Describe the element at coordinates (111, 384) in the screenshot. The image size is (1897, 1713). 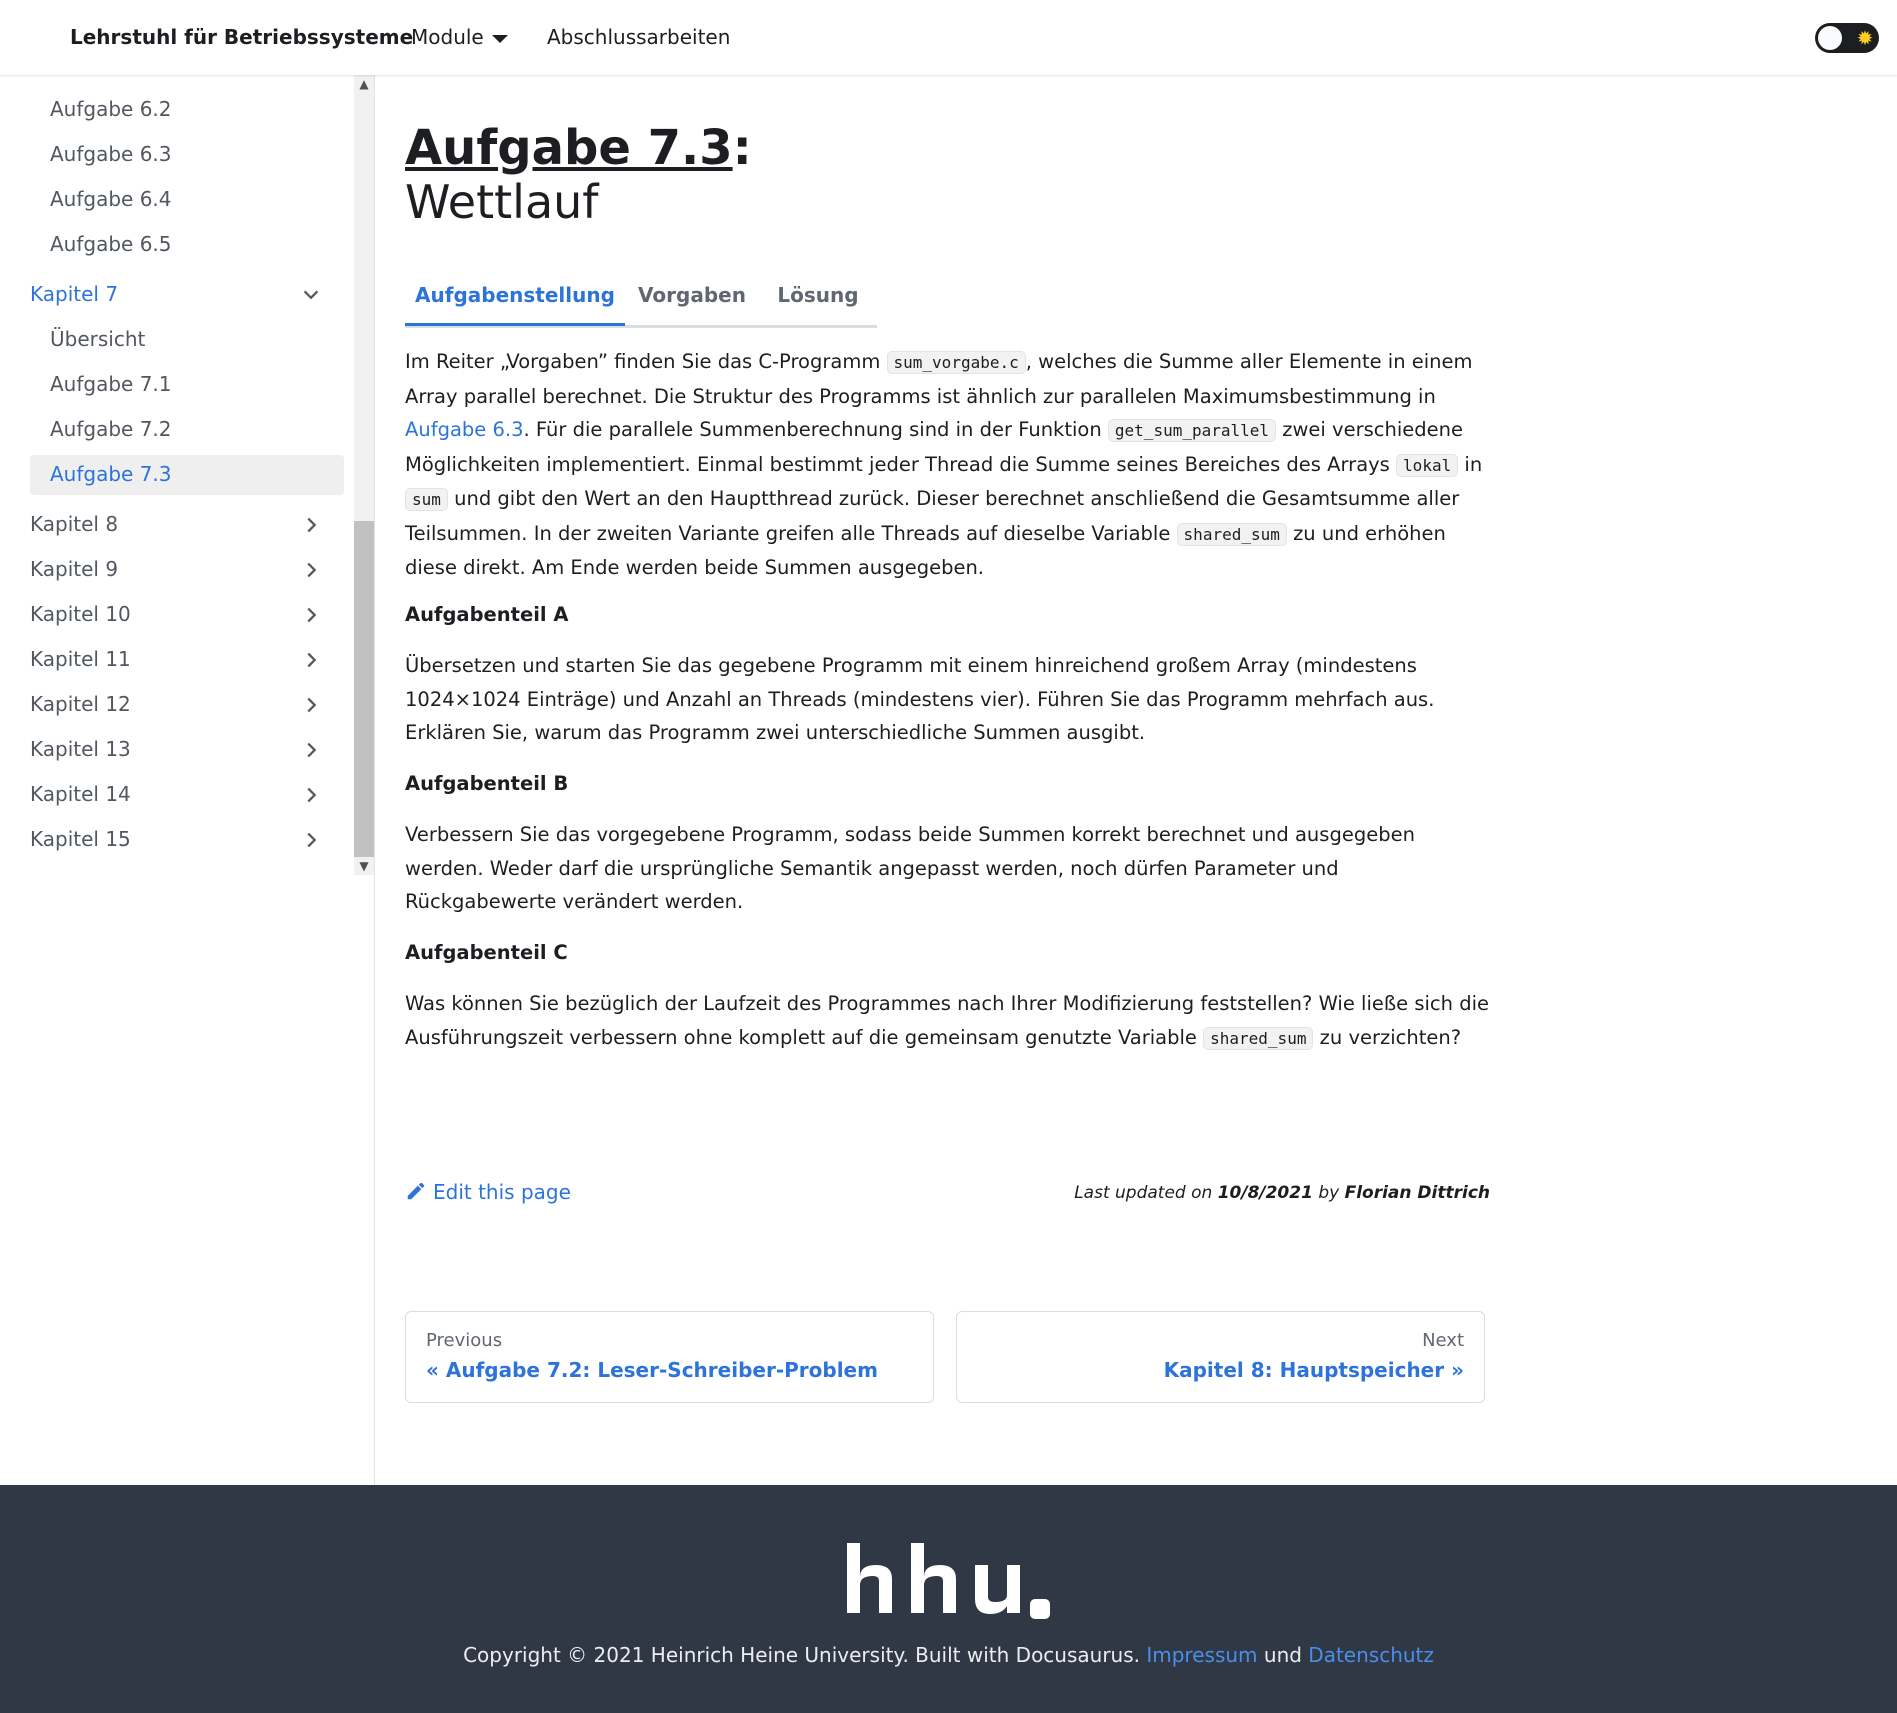
I see `sidebar-item-aufgabe-7-1: Aufgabe 7.1` at that location.